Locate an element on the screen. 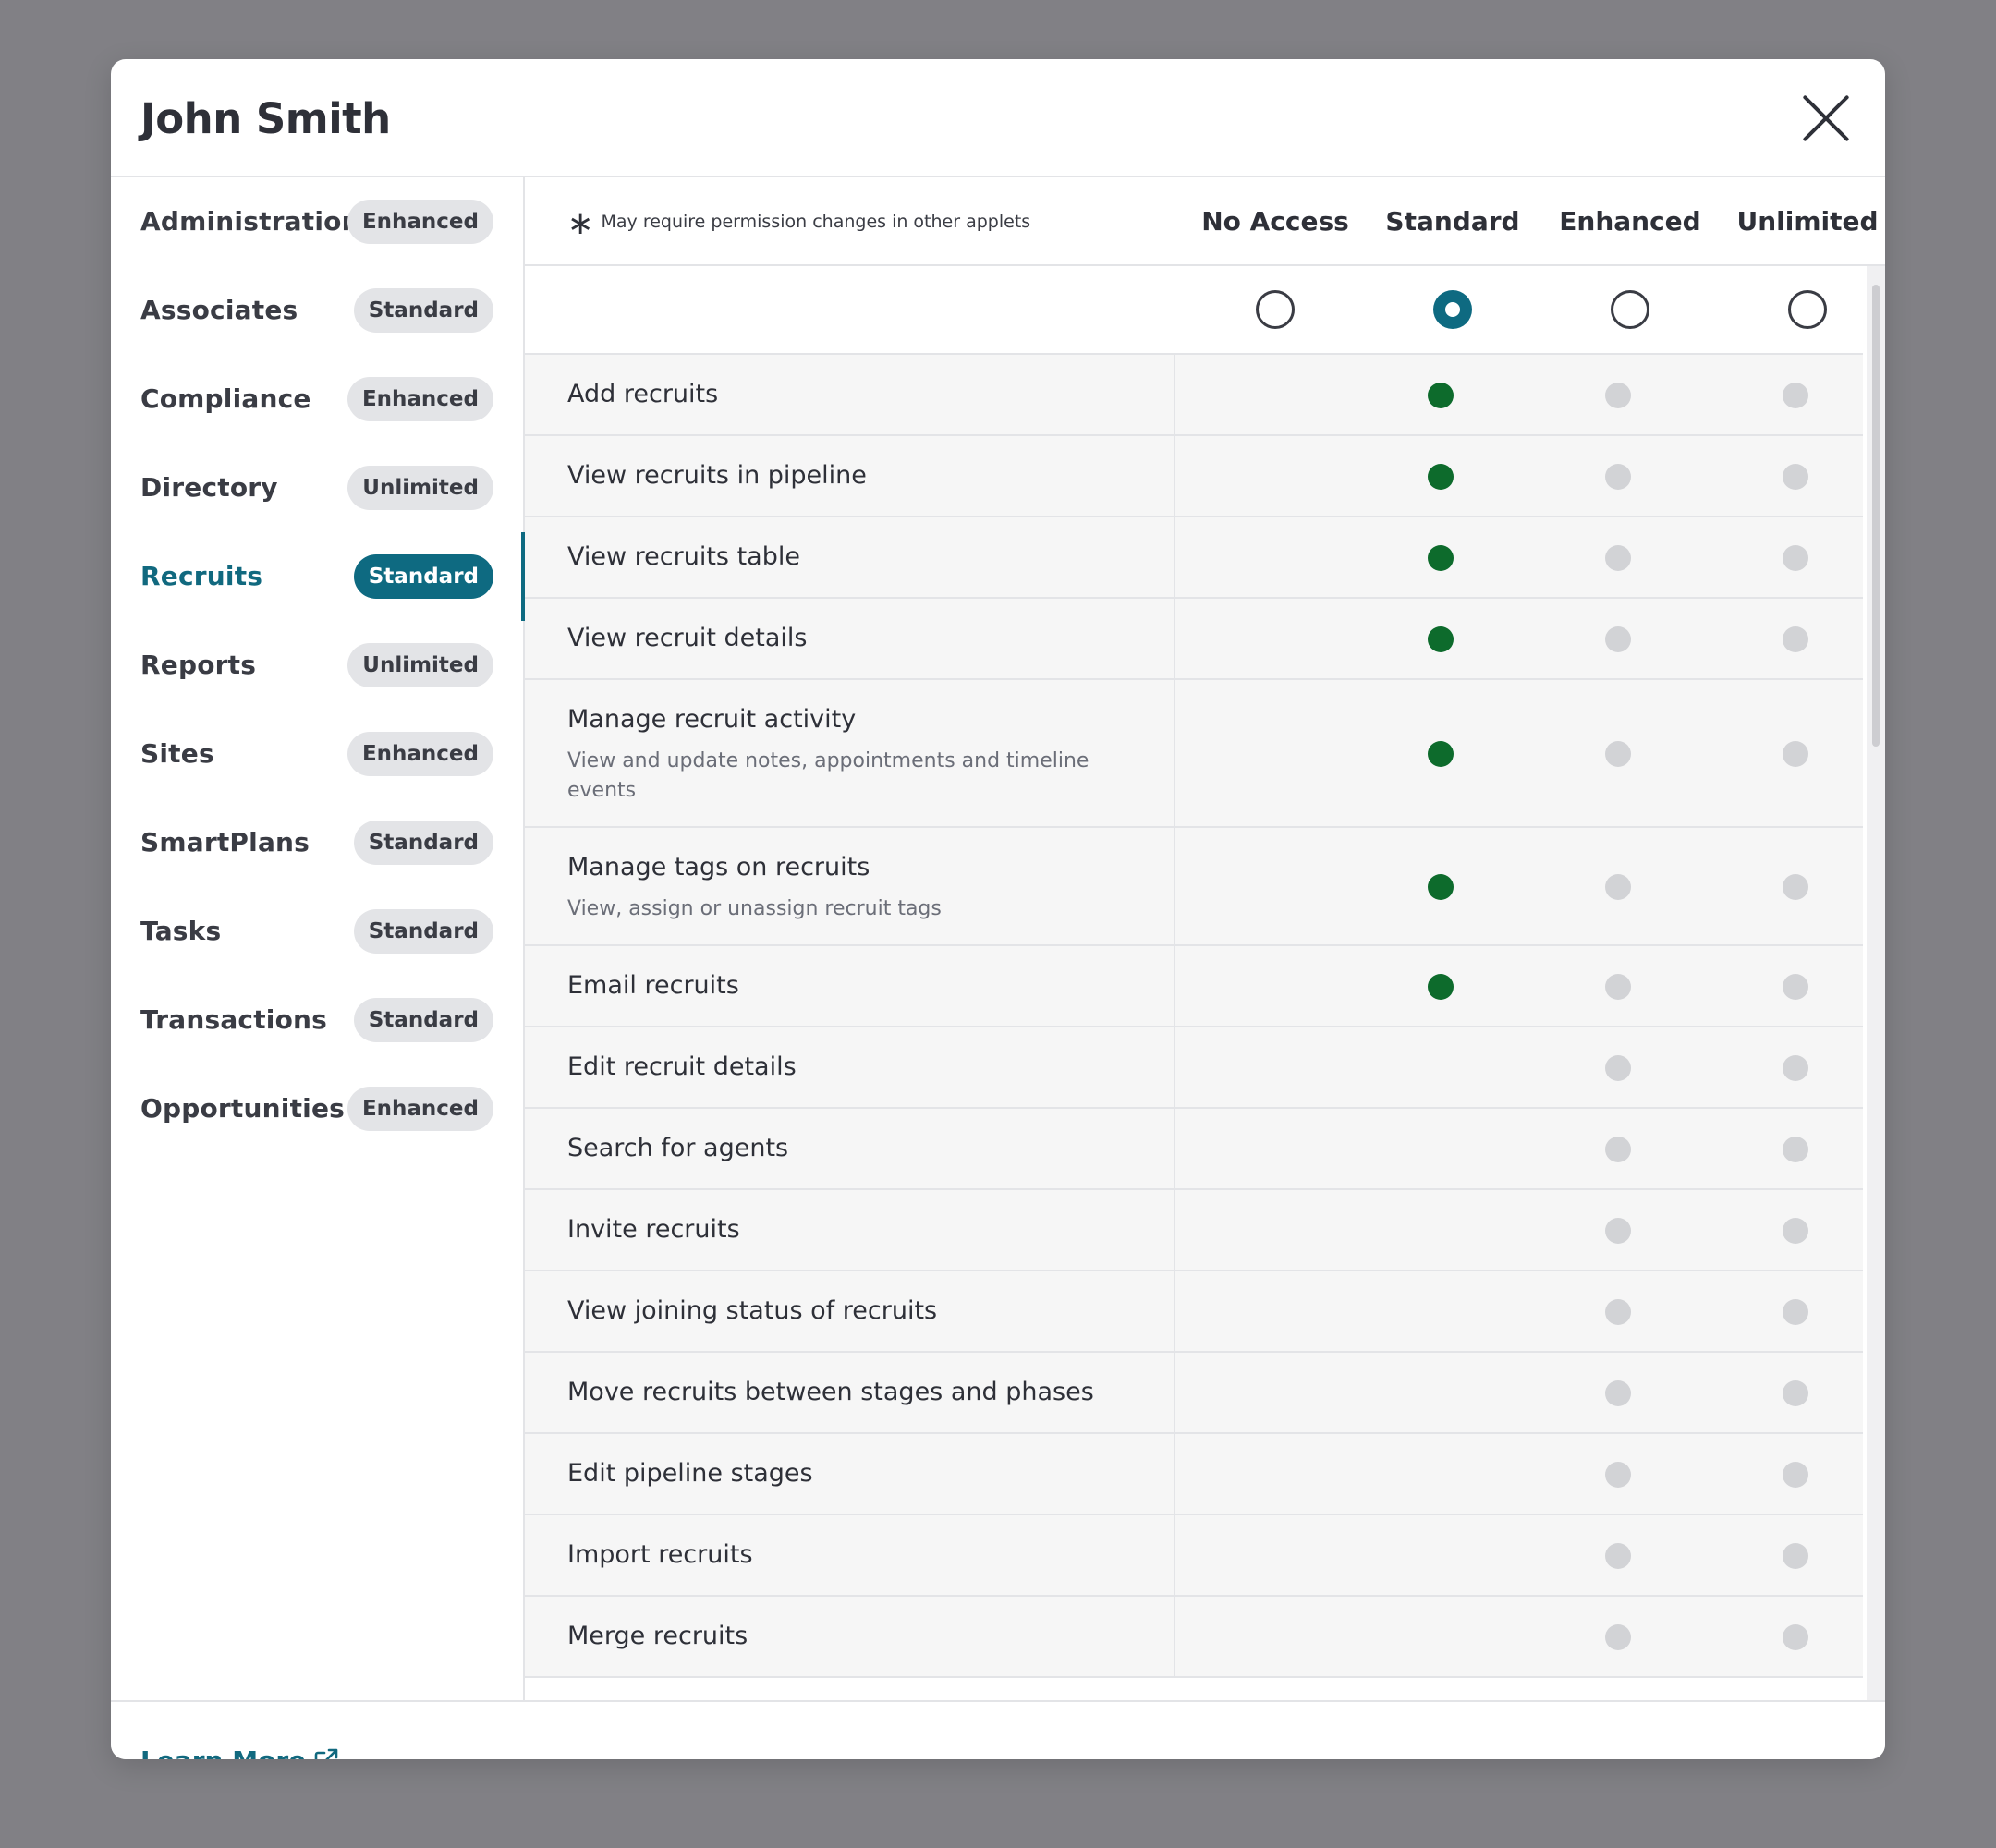  asterisk-icon: ∗ is located at coordinates (580, 223).